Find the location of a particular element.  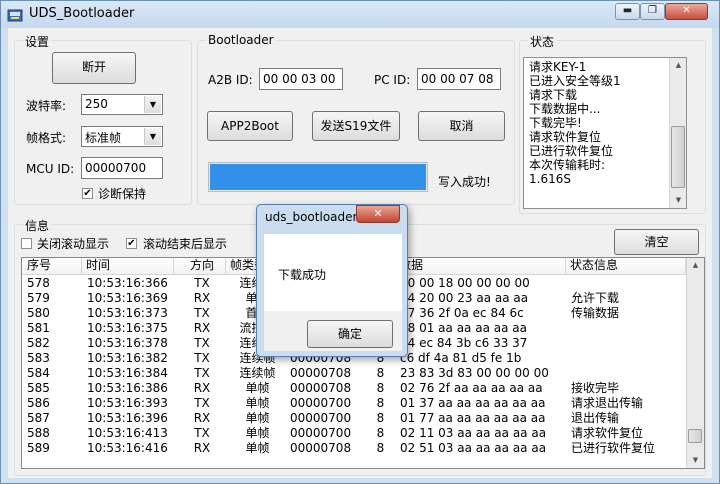

table-cell: 10:53:16:366 is located at coordinates (127, 283).